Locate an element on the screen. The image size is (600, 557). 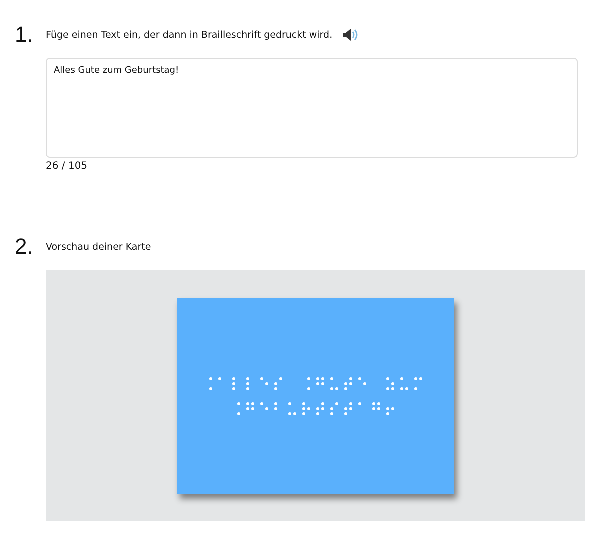
step-title: Füge einen Text ein, der dann in Brailleschrift gedruckt wird. is located at coordinates (189, 35).